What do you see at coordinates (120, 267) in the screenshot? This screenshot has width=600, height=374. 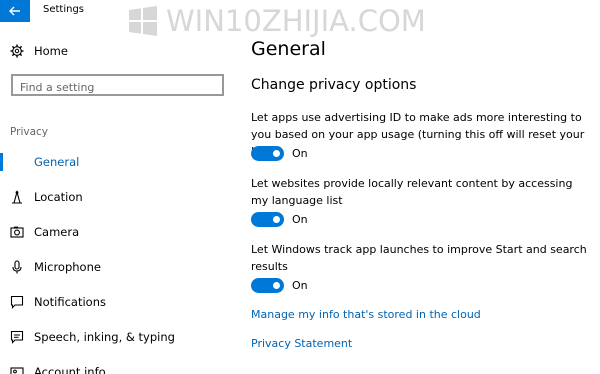 I see `sidebar-item-microphone: Microphone` at bounding box center [120, 267].